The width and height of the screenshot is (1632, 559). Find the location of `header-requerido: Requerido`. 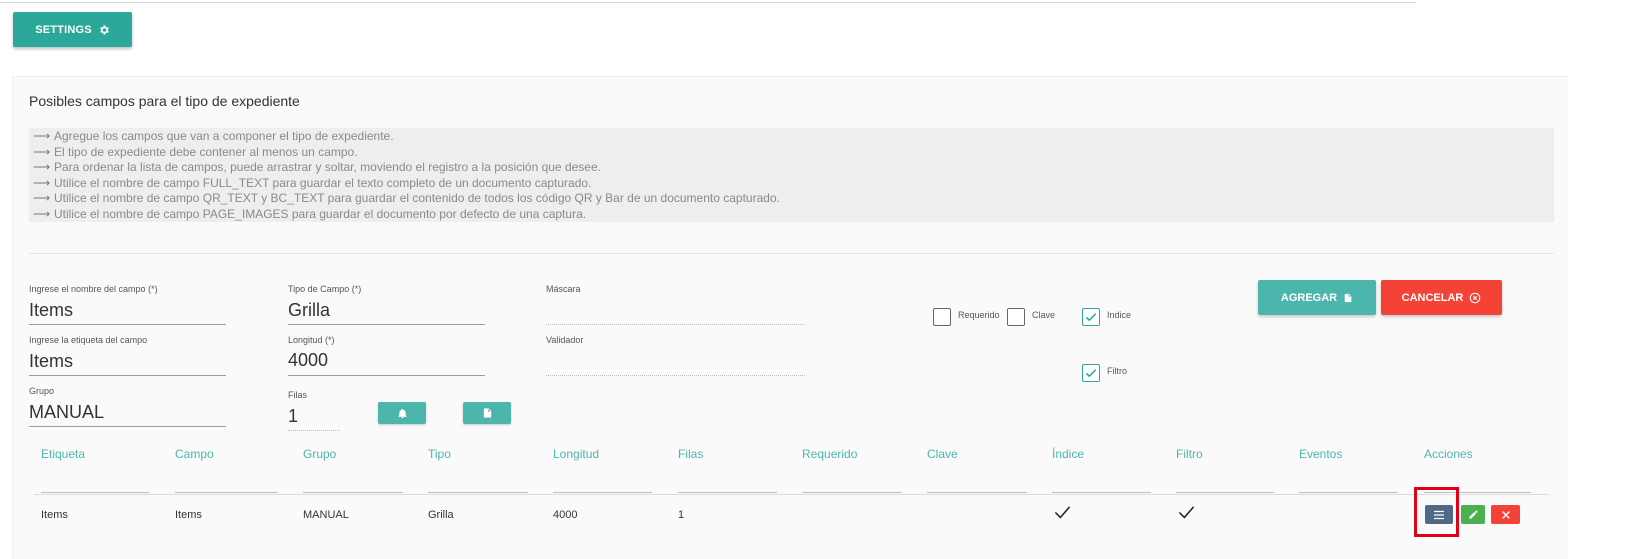

header-requerido: Requerido is located at coordinates (829, 454).